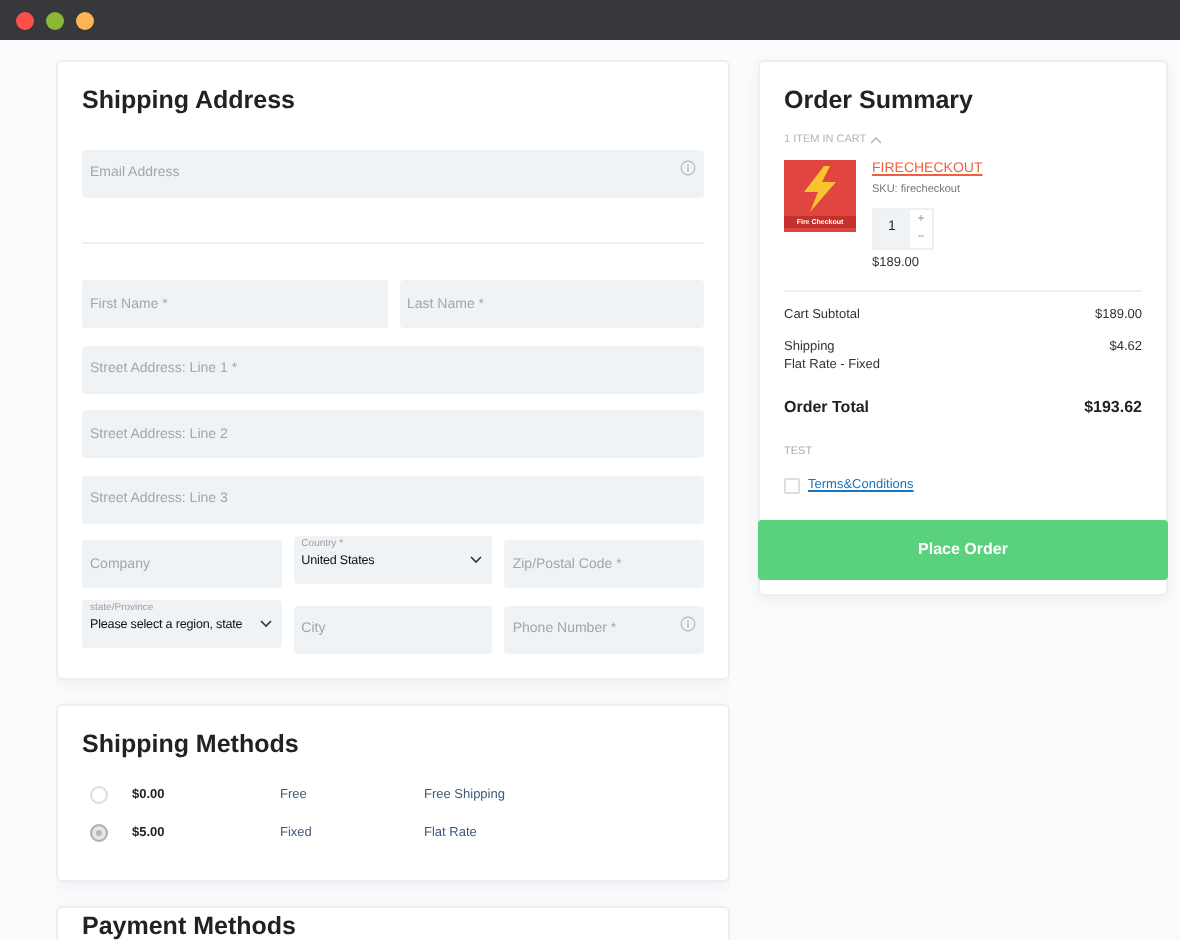  What do you see at coordinates (1113, 408) in the screenshot?
I see `order-total-value: $193.62` at bounding box center [1113, 408].